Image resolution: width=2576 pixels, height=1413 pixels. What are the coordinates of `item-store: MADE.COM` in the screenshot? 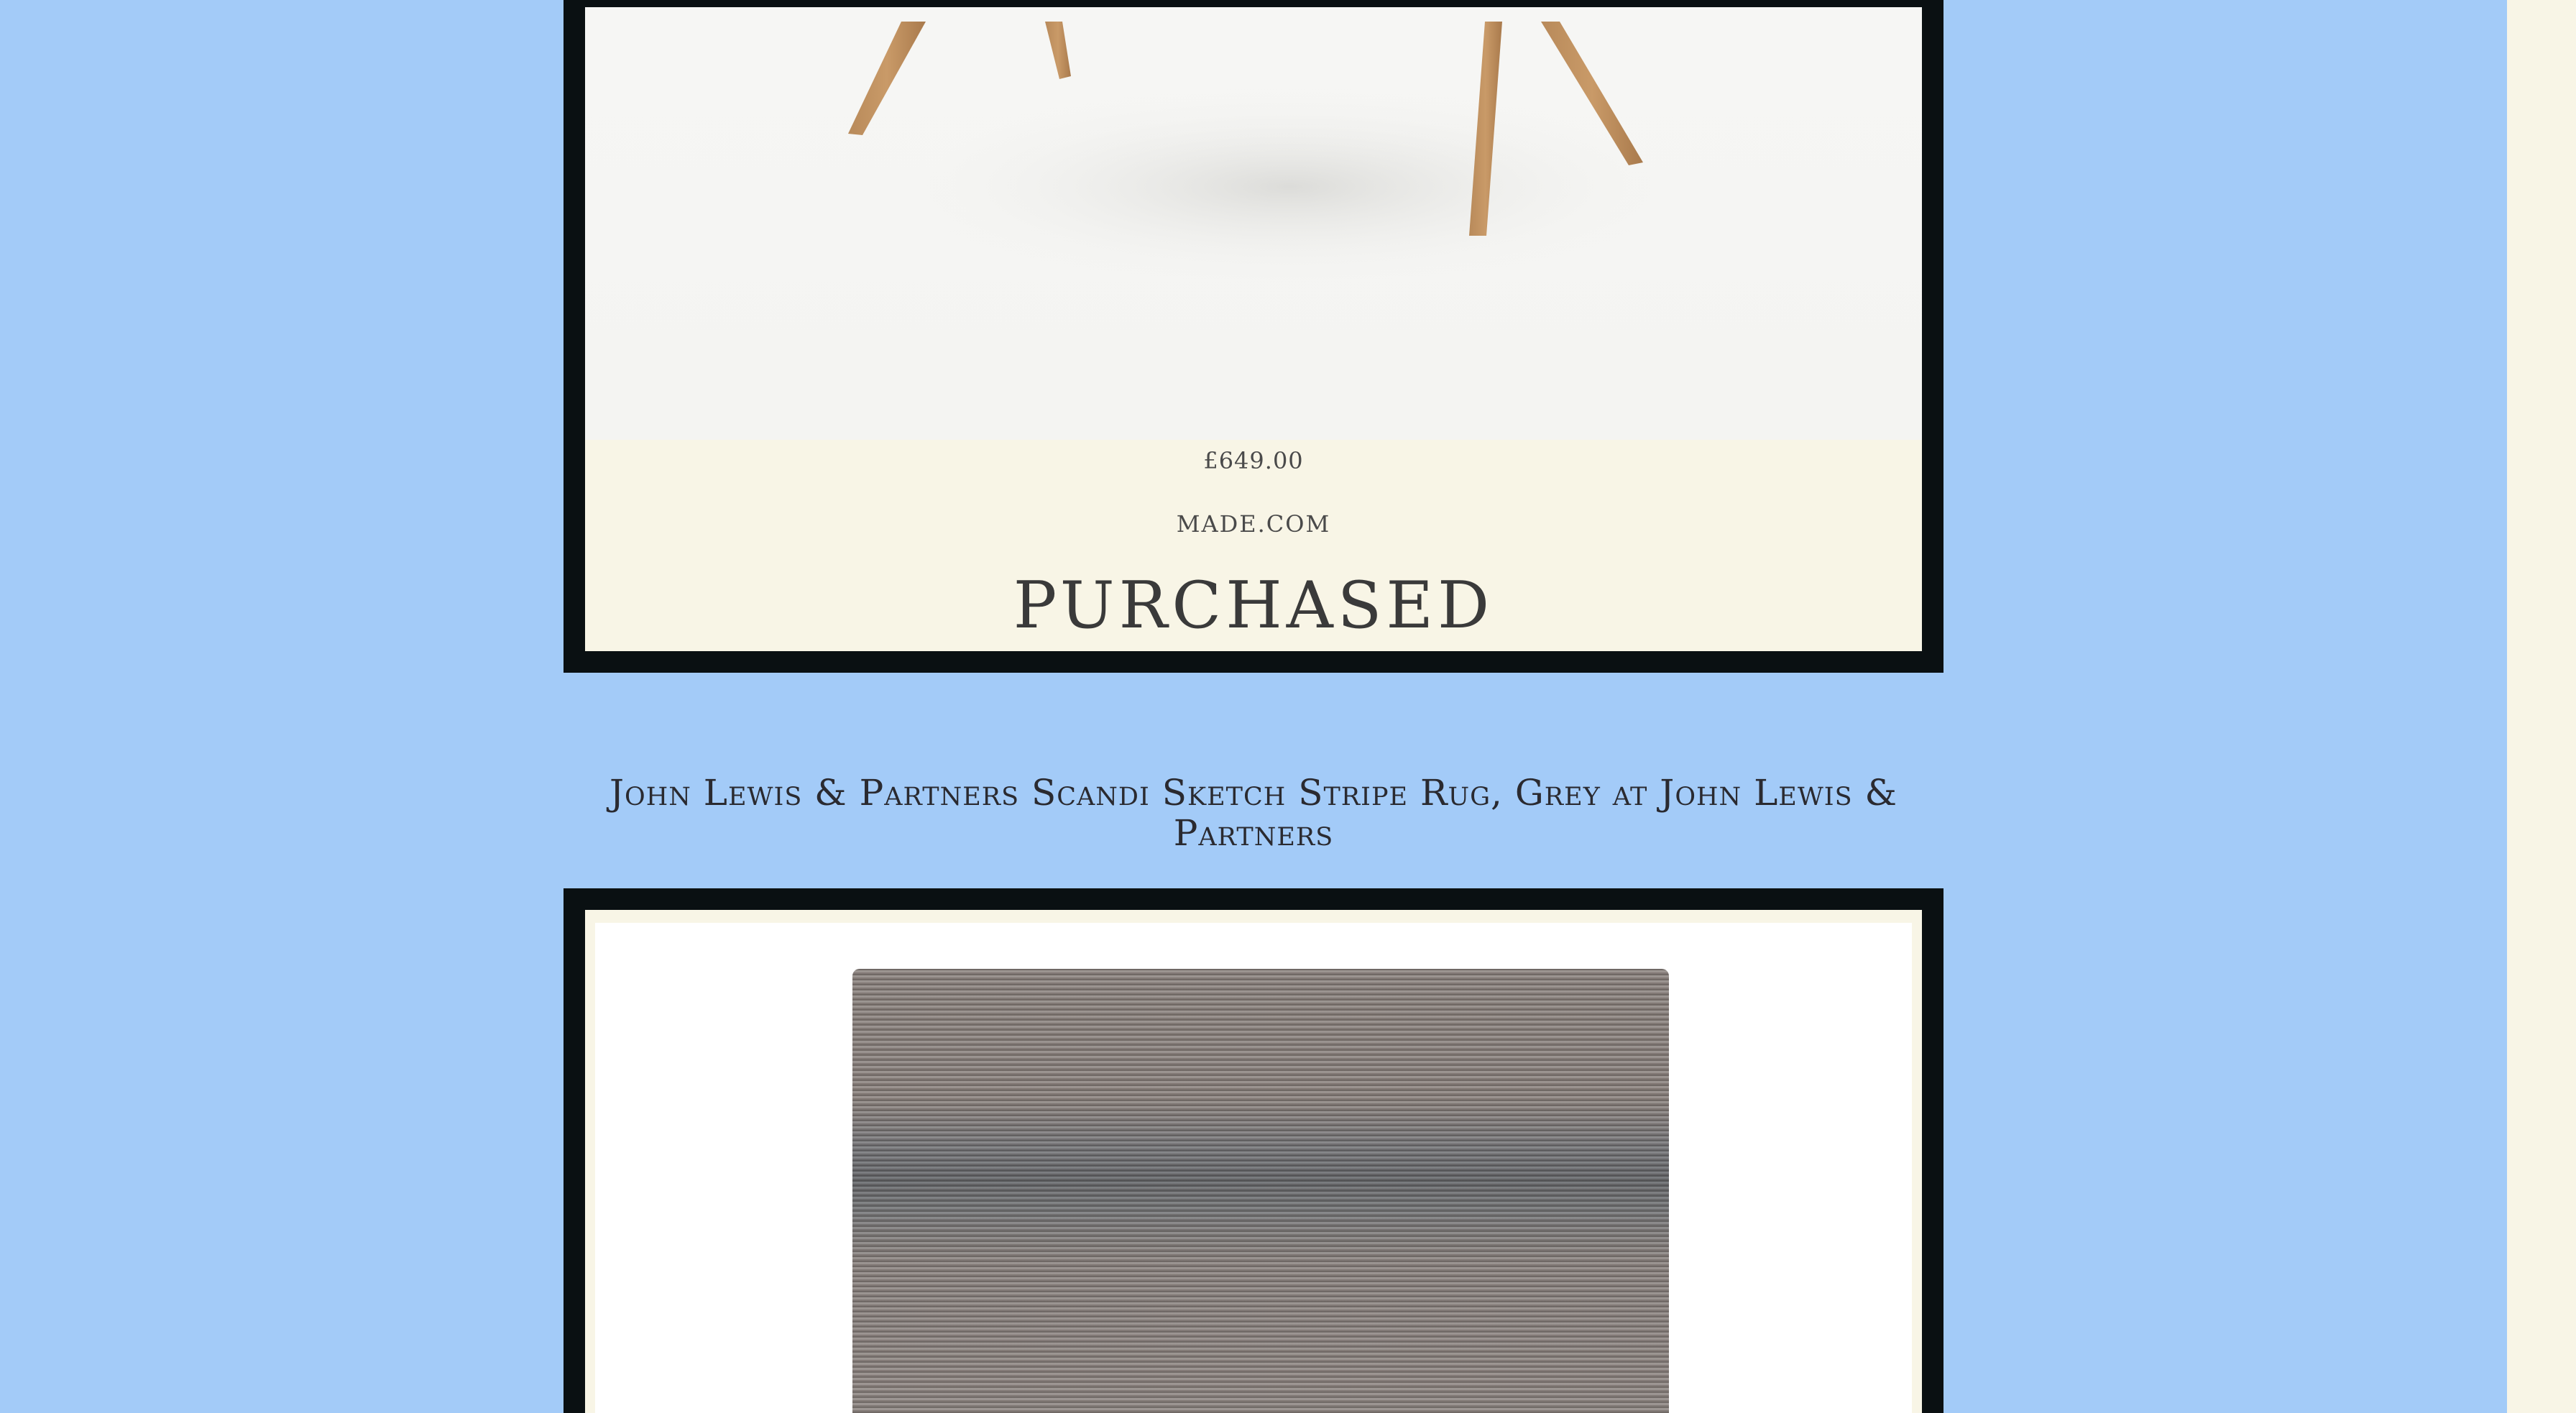 It's located at (1253, 524).